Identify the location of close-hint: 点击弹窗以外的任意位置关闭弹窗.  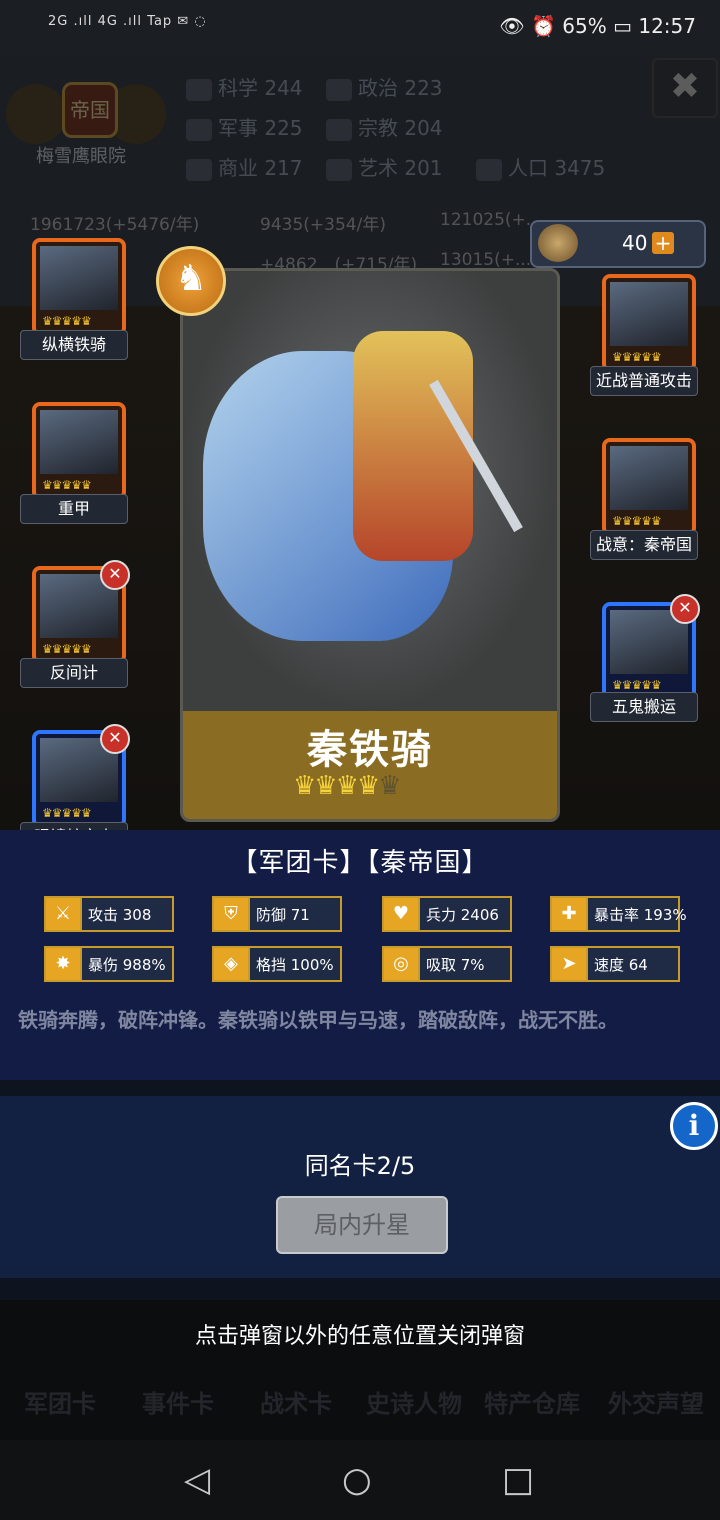
(359, 1336).